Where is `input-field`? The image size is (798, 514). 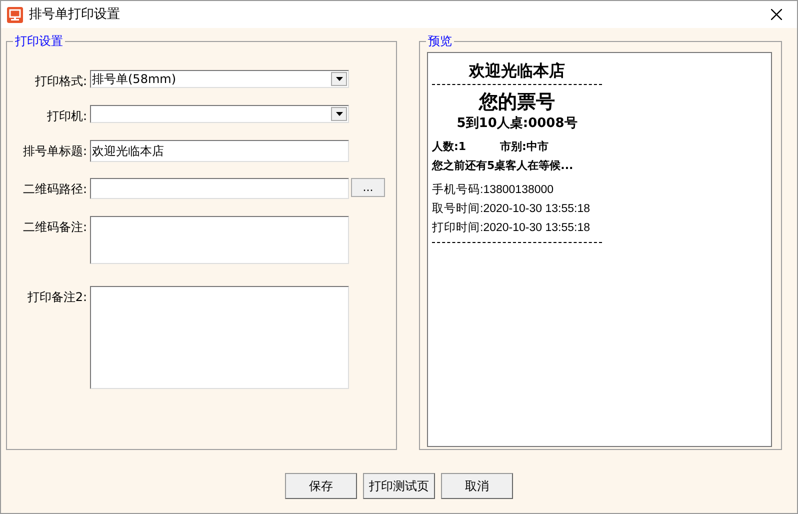 input-field is located at coordinates (219, 188).